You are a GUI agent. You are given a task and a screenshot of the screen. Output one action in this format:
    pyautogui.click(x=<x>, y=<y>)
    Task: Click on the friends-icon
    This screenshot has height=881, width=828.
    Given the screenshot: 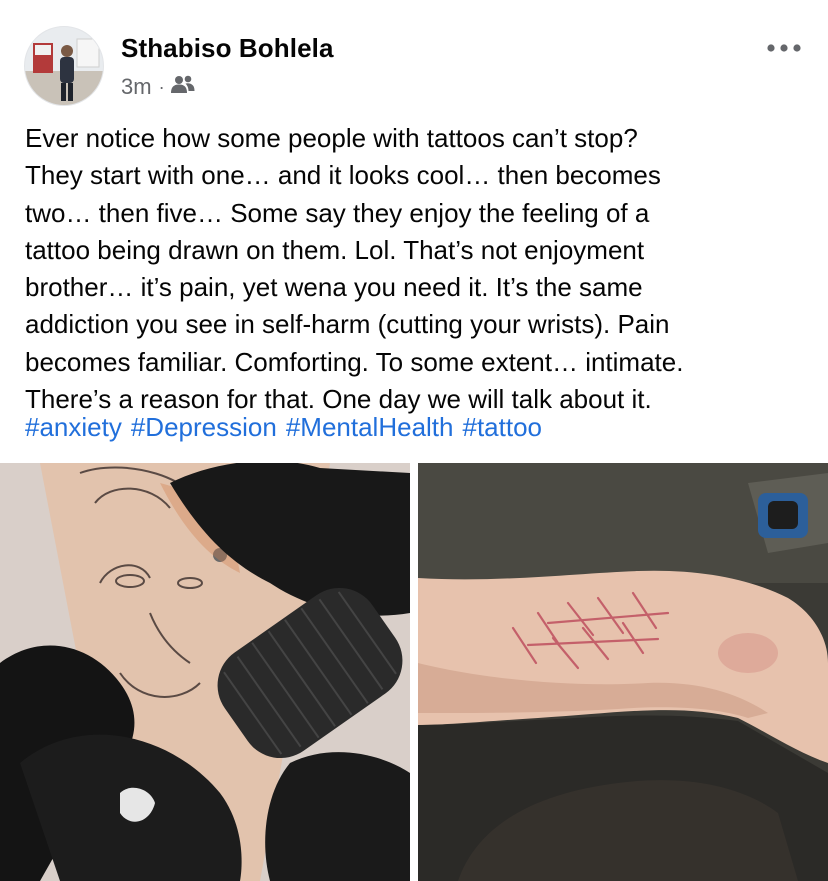 What is the action you would take?
    pyautogui.click(x=182, y=87)
    